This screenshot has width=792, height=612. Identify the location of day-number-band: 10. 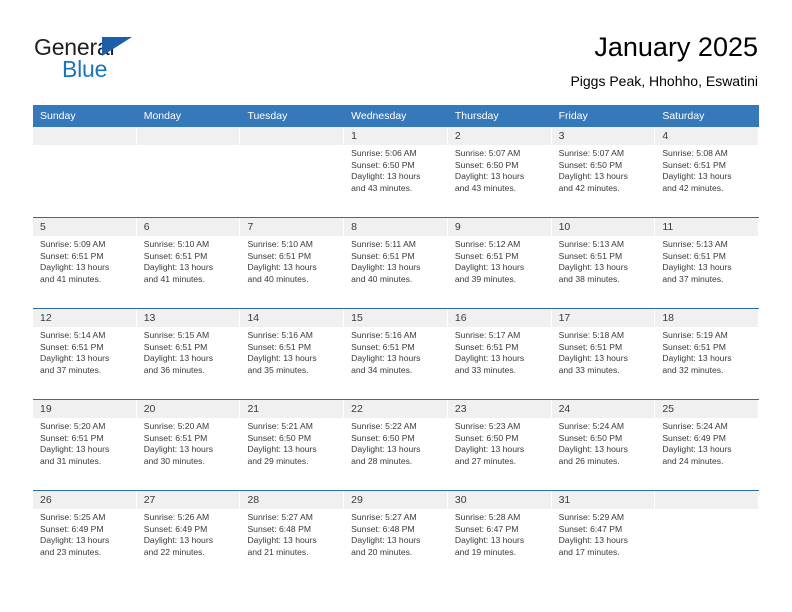
(603, 227).